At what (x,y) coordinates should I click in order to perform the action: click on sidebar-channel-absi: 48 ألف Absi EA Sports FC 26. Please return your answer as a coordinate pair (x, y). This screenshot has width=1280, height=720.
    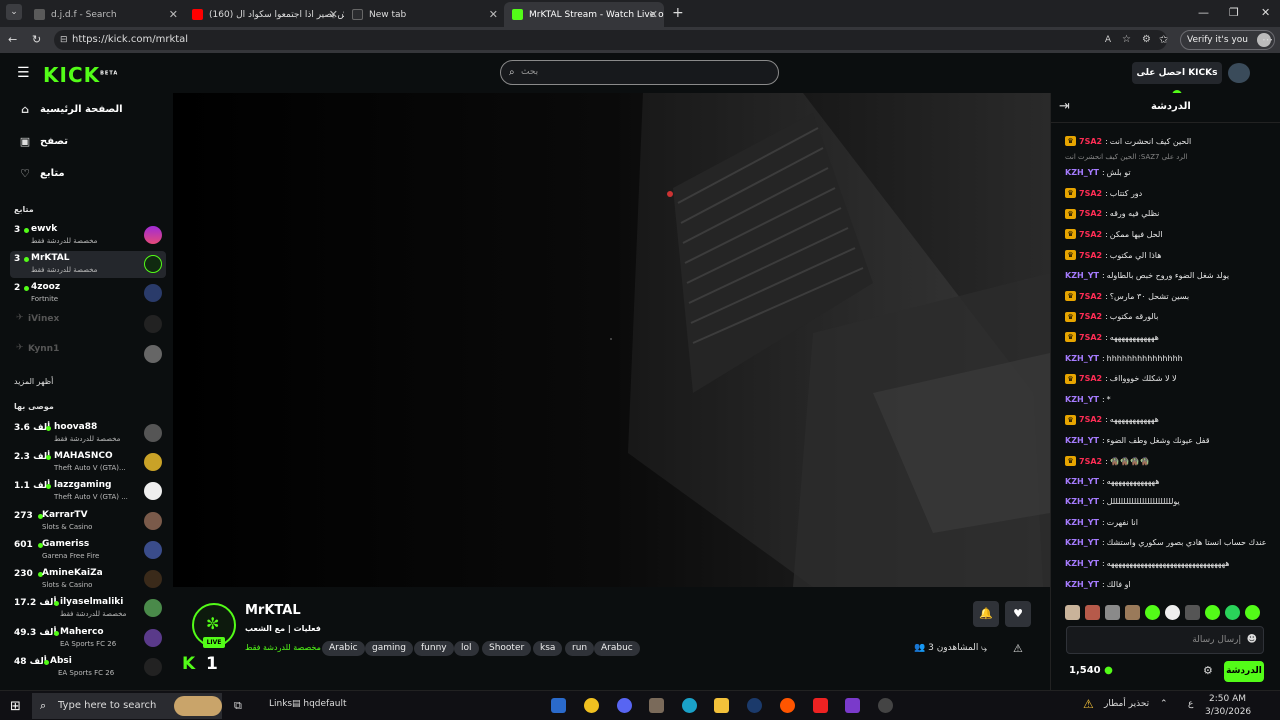
    Looking at the image, I should click on (88, 667).